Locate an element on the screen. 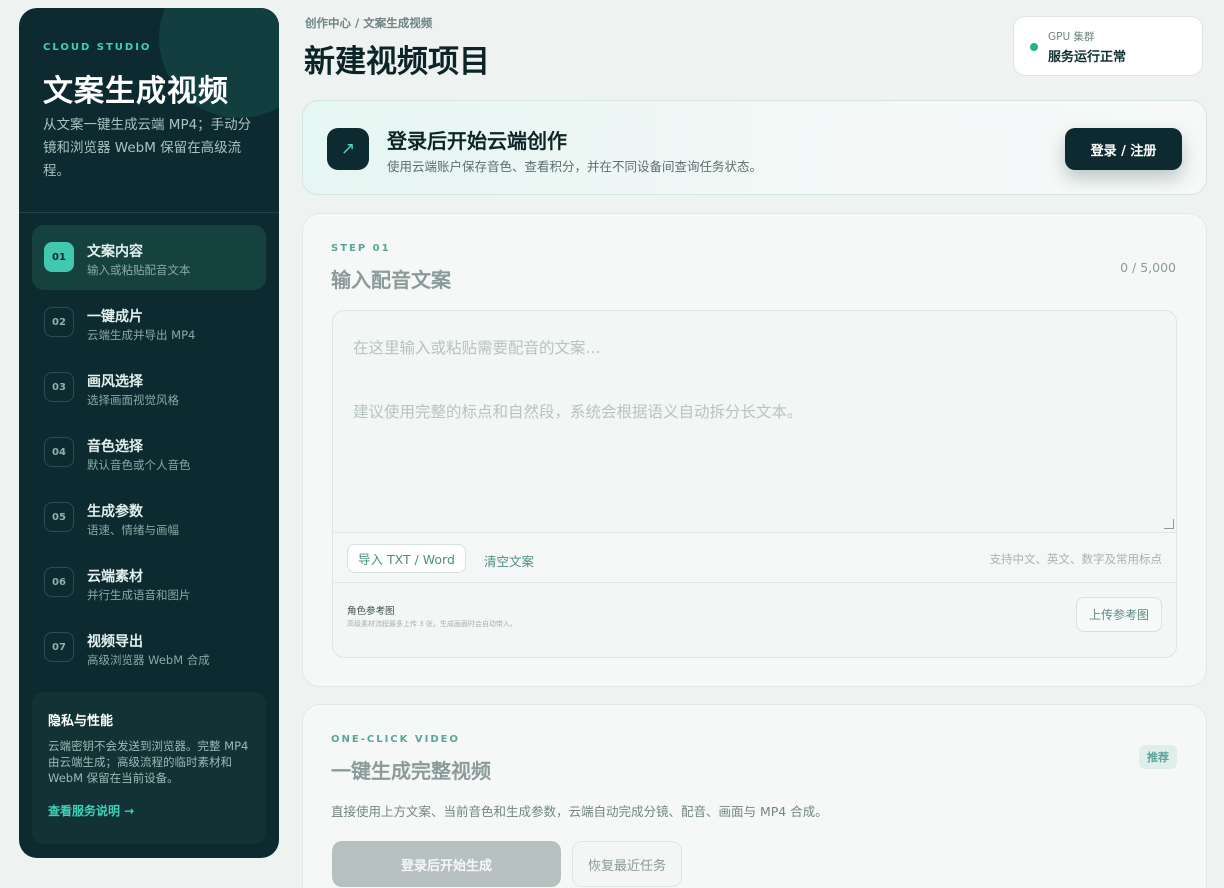 The width and height of the screenshot is (1224, 888). reference-title: 角色参考图 is located at coordinates (371, 611).